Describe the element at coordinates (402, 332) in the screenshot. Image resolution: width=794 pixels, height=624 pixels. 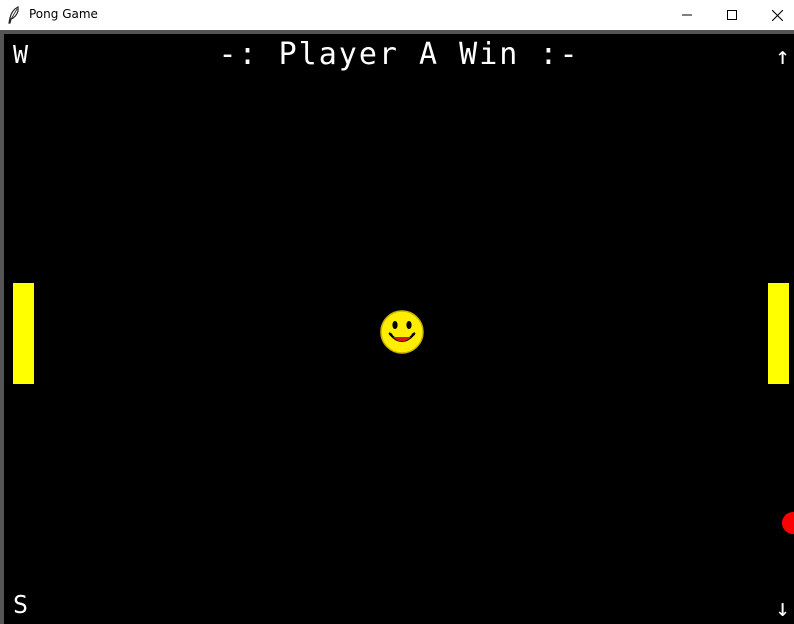
I see `smiley-face-icon` at that location.